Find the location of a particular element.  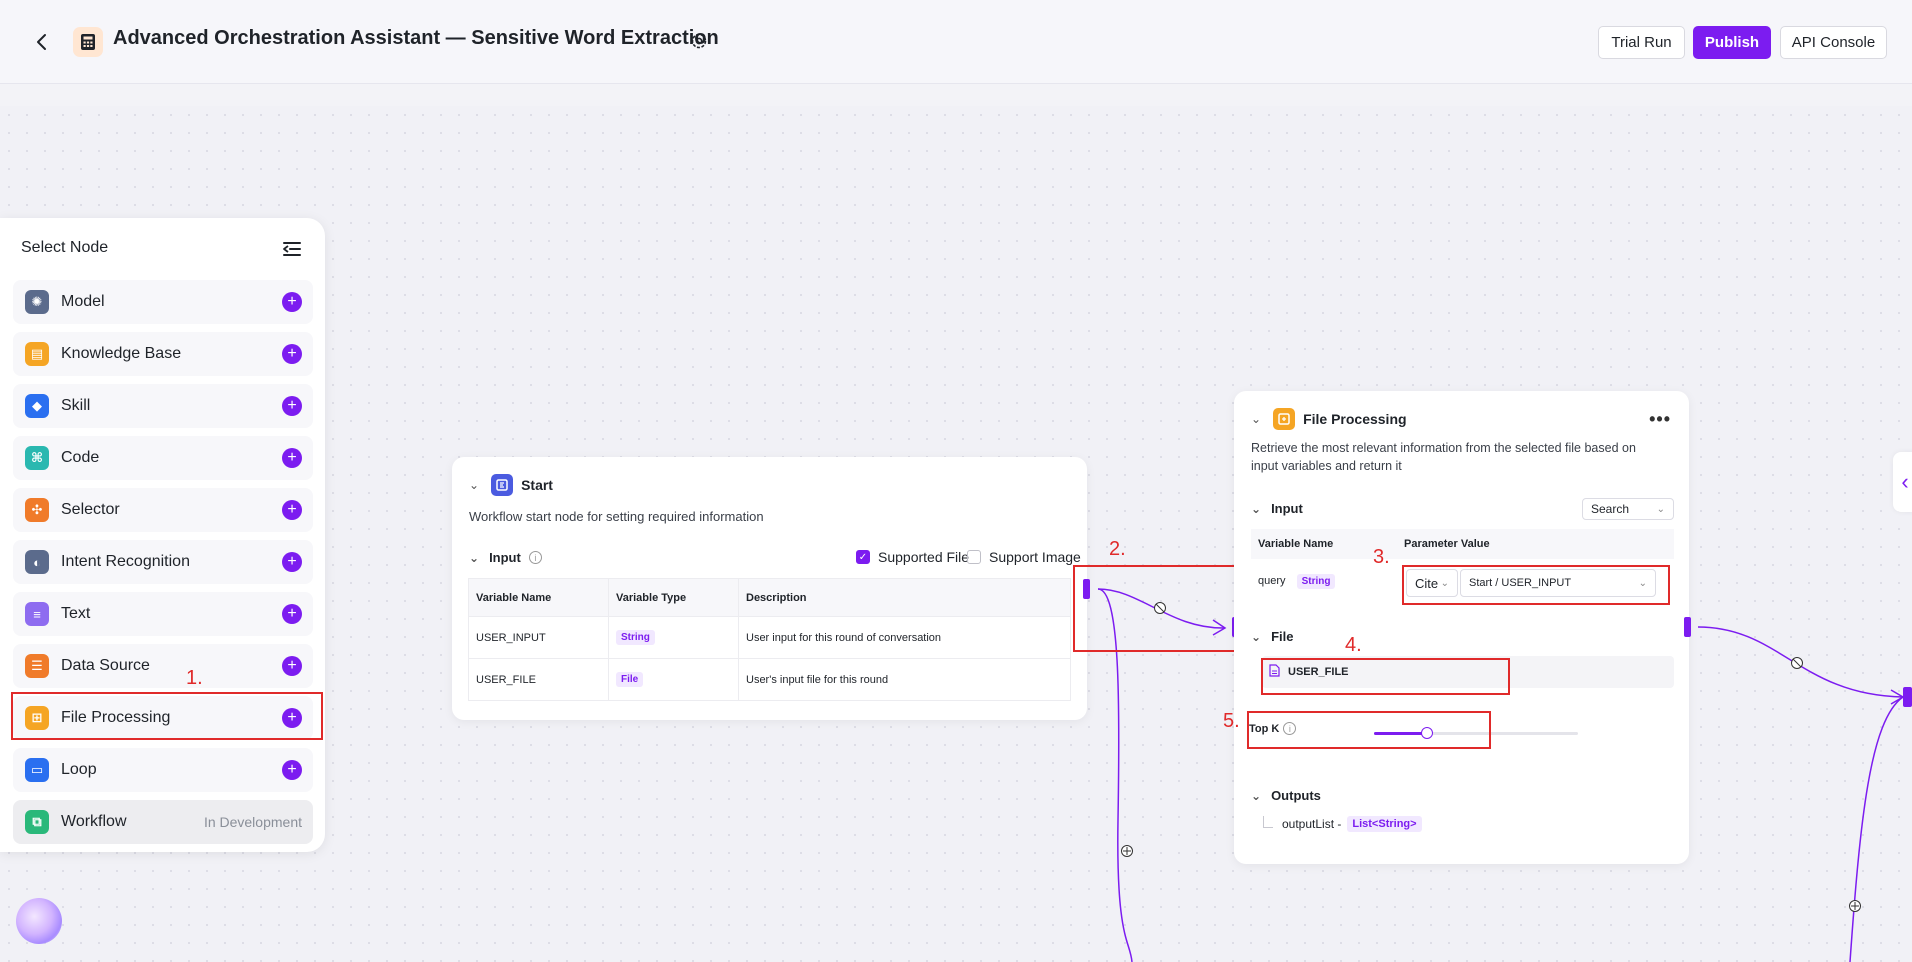

node-item-knowledge-base: ▤ Knowledge Base + is located at coordinates (163, 354).